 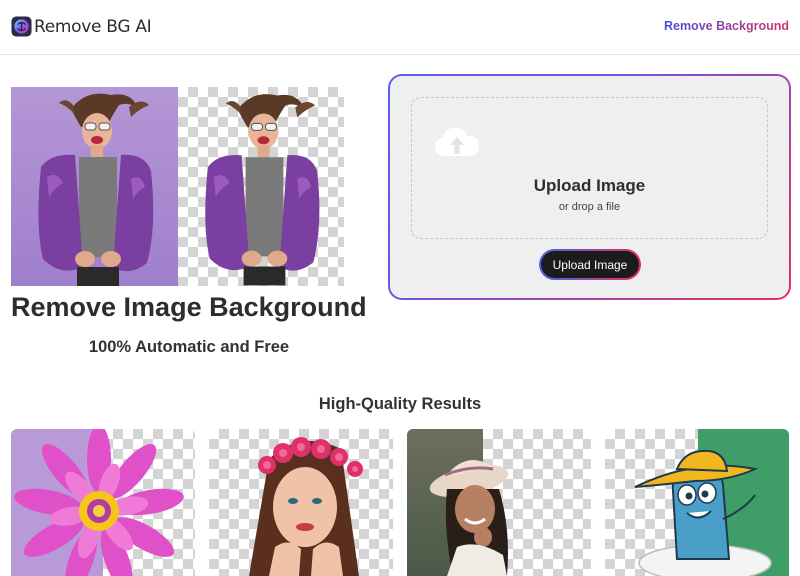 What do you see at coordinates (400, 27) in the screenshot?
I see `site-header: Remove BG AI Remove Background` at bounding box center [400, 27].